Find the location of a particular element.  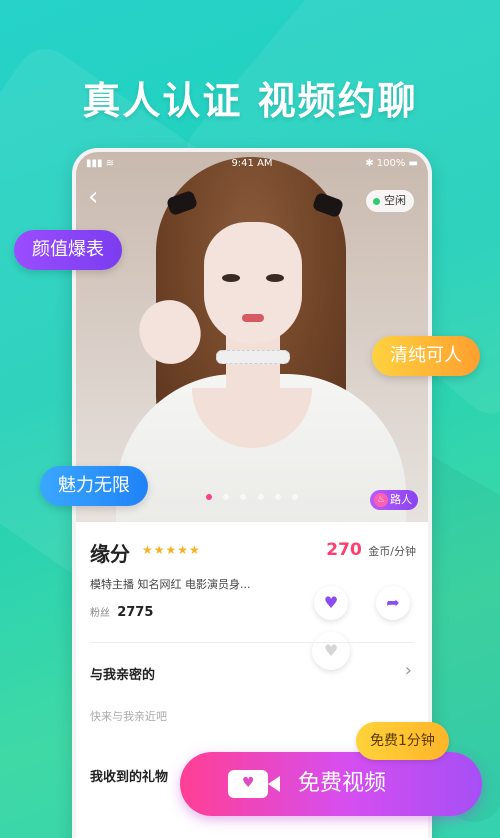

fans-label: 粉丝 is located at coordinates (100, 613).